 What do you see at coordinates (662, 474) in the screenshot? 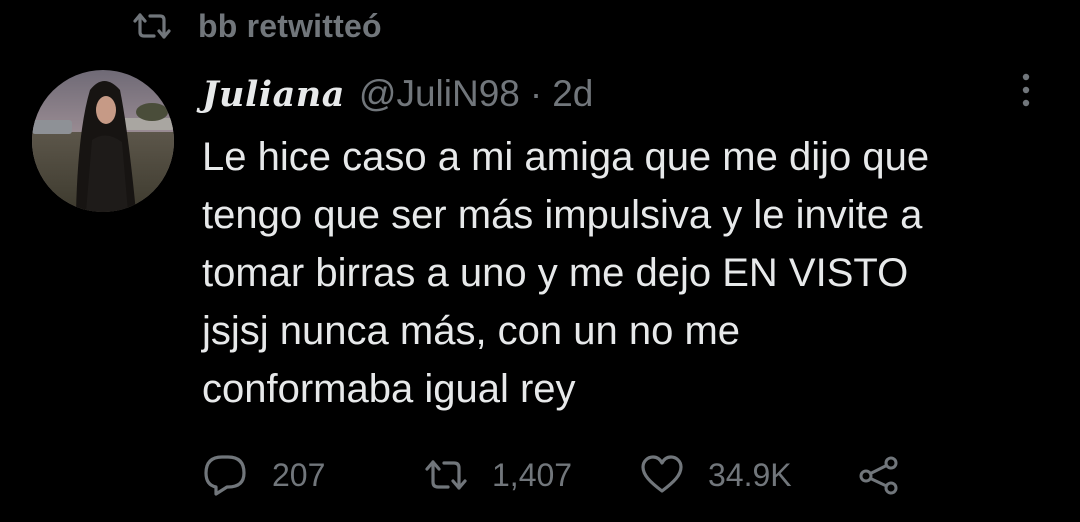
I see `heart-icon` at bounding box center [662, 474].